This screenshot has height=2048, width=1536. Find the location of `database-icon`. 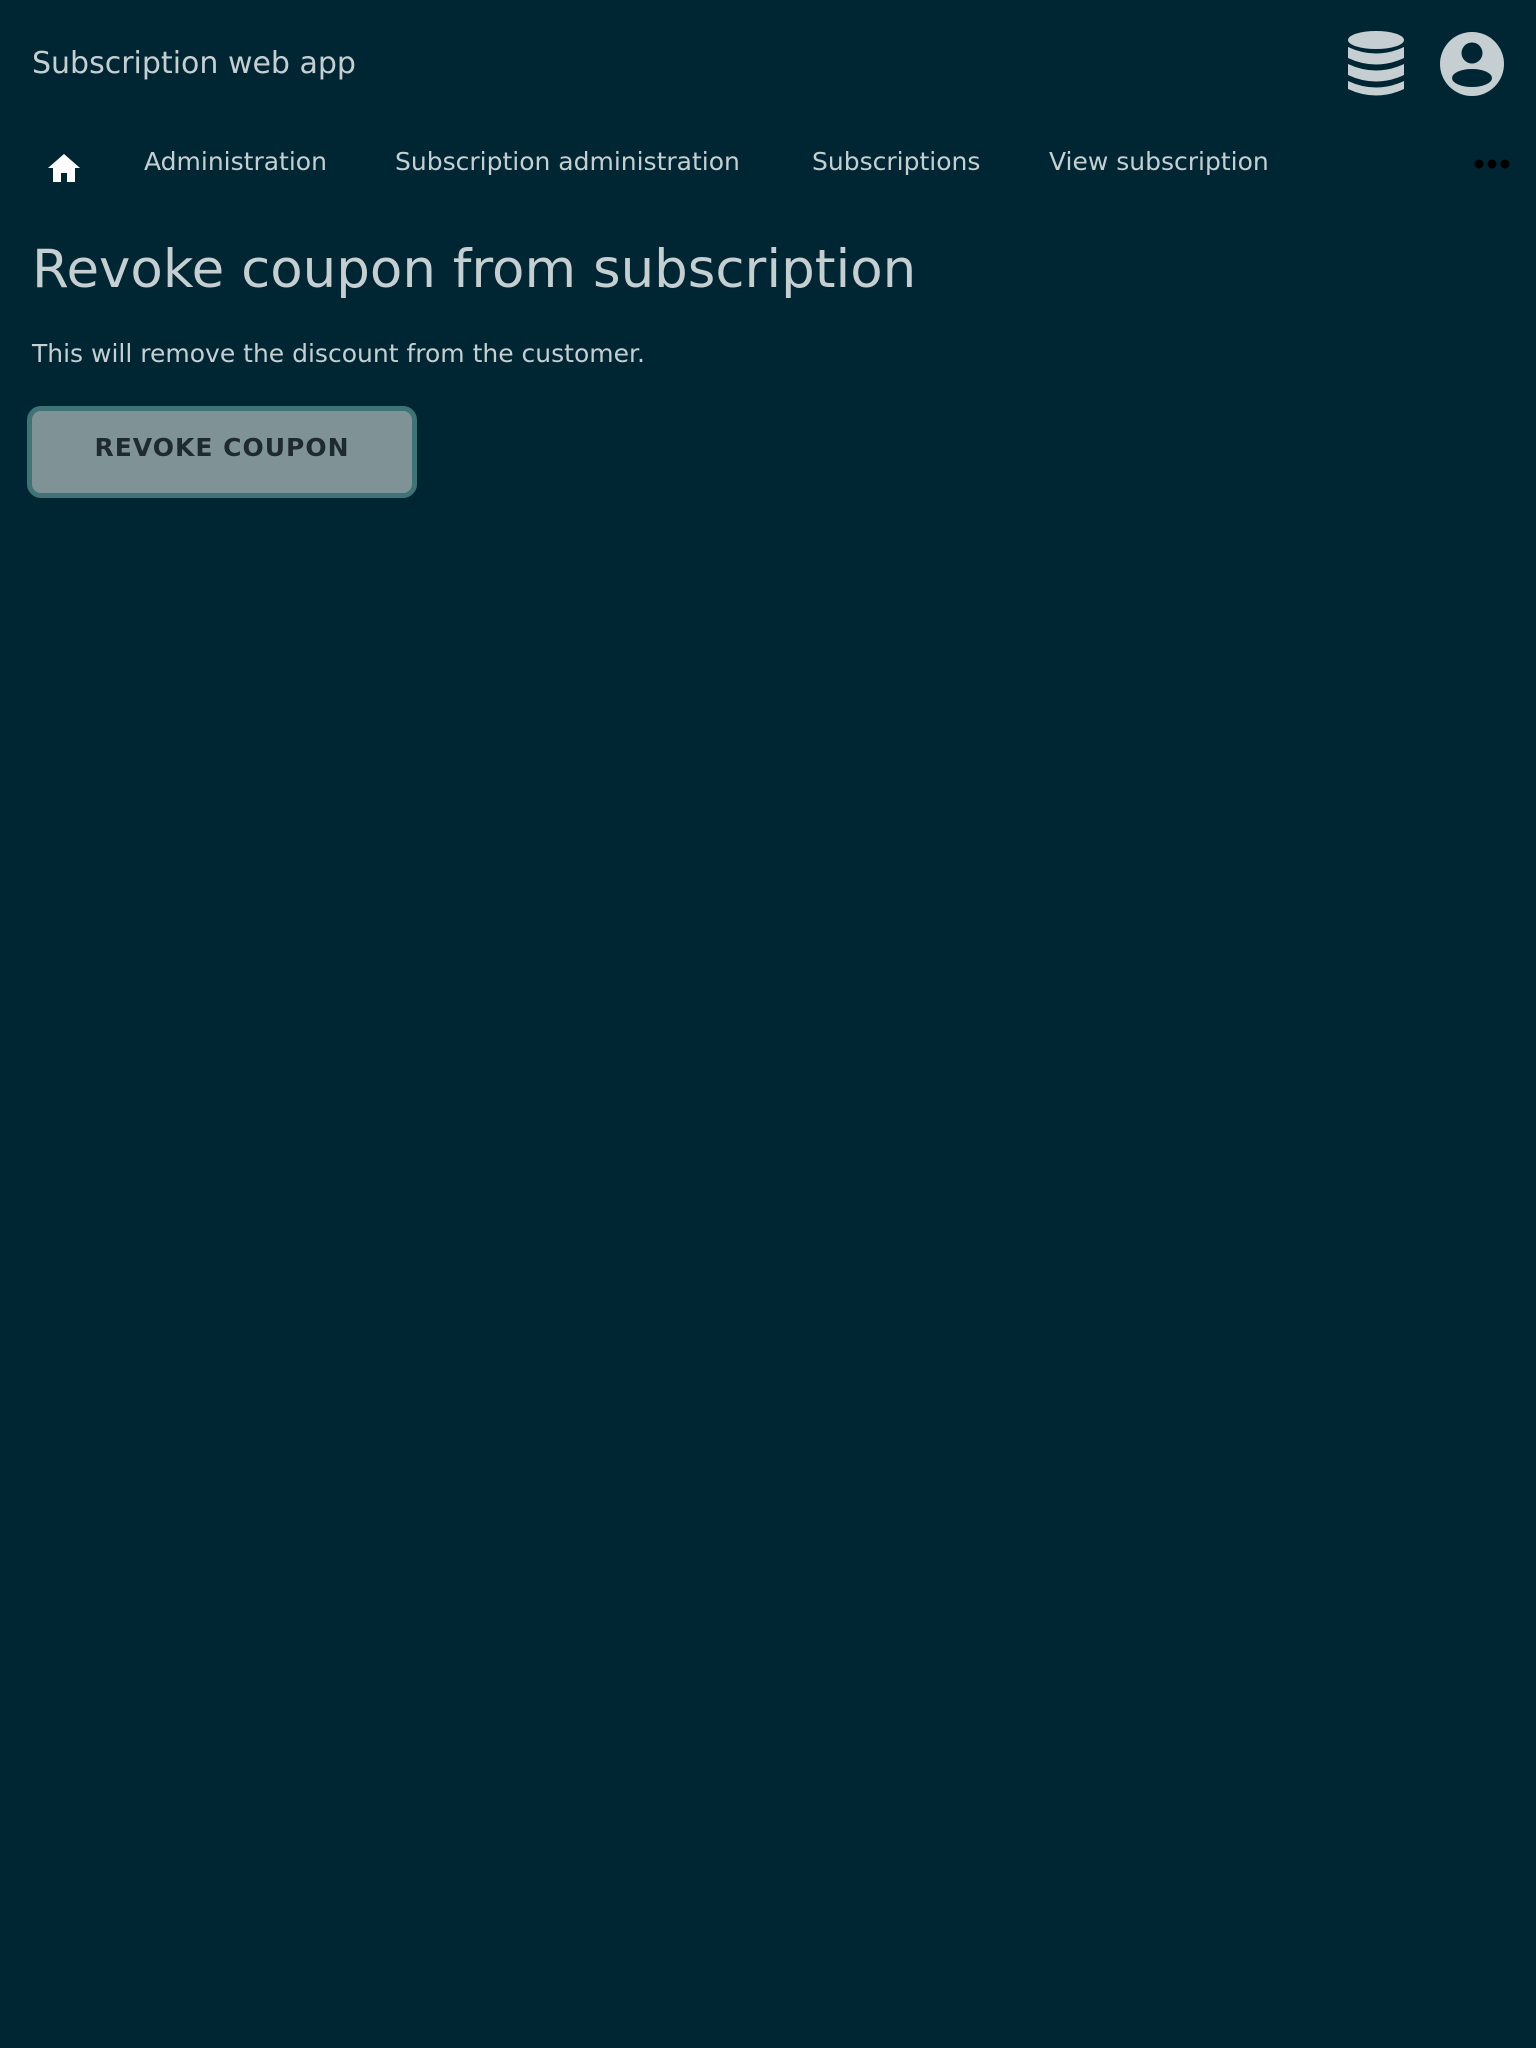

database-icon is located at coordinates (1376, 64).